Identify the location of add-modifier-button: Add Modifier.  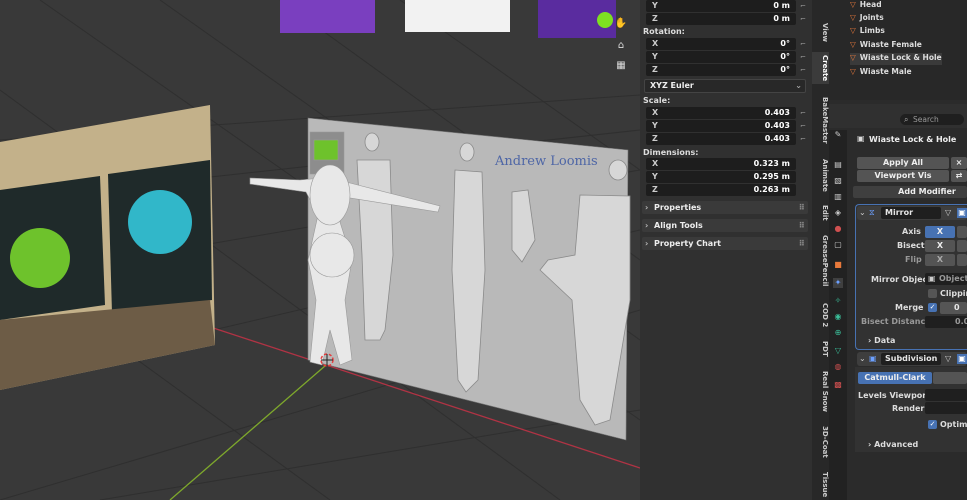
(910, 192).